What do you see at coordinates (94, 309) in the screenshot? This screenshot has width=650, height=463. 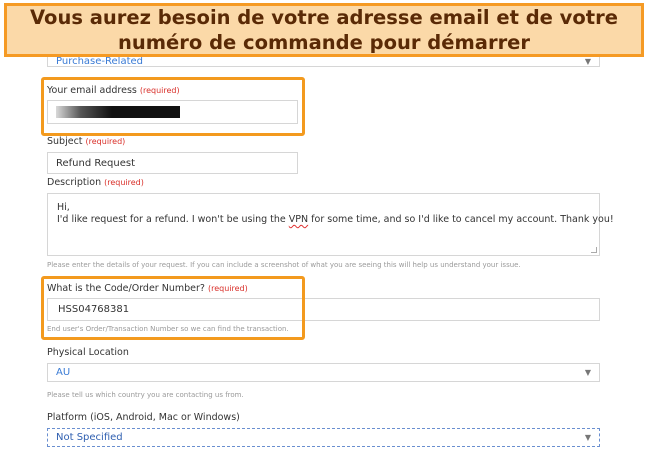 I see `order-number-value: HSS04768381` at bounding box center [94, 309].